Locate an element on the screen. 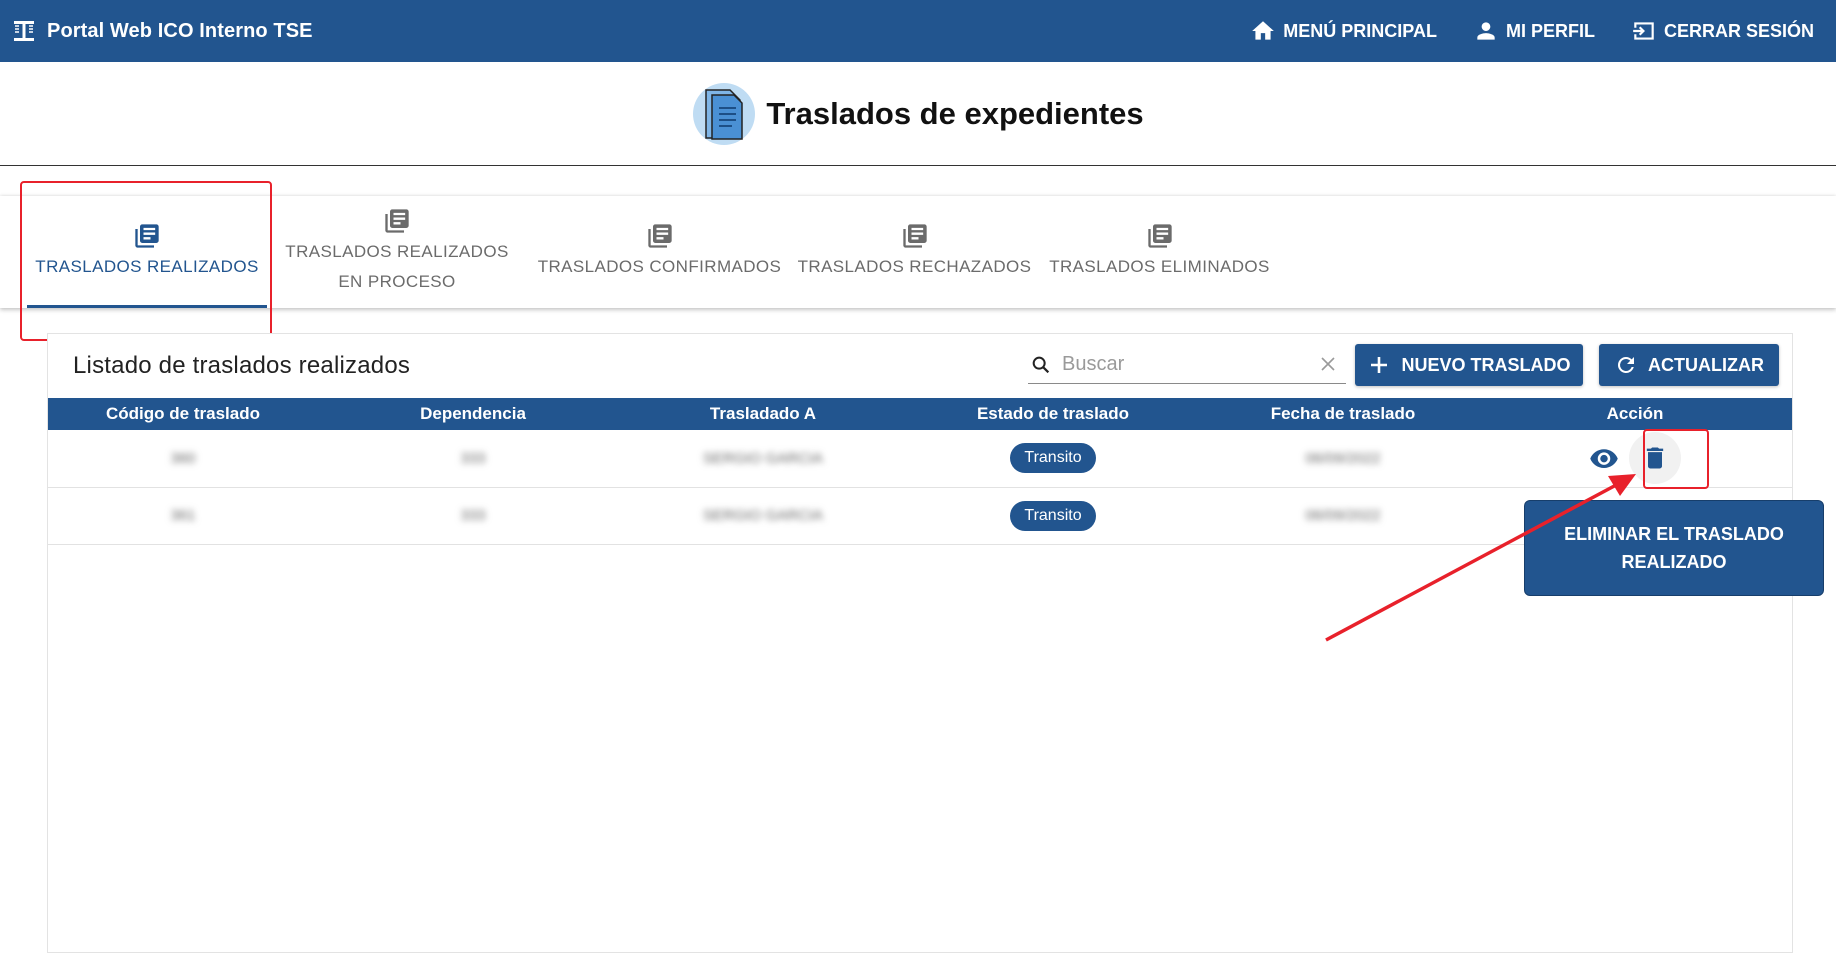  tab-label: TRASLADOS ELIMINADOS is located at coordinates (1159, 266).